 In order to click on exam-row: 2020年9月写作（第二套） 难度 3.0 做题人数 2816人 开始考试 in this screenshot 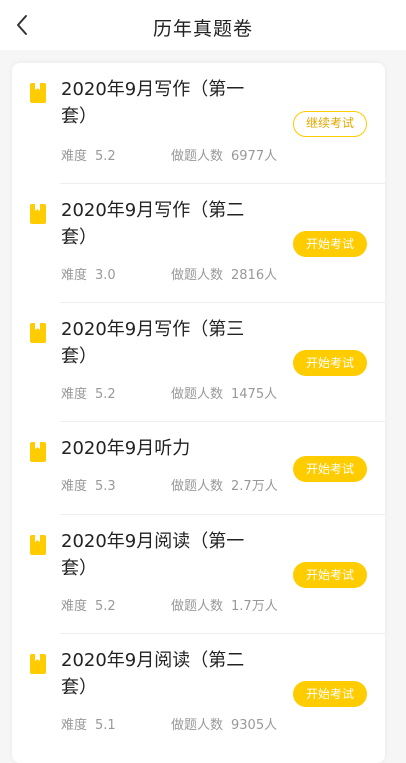, I will do `click(198, 243)`.